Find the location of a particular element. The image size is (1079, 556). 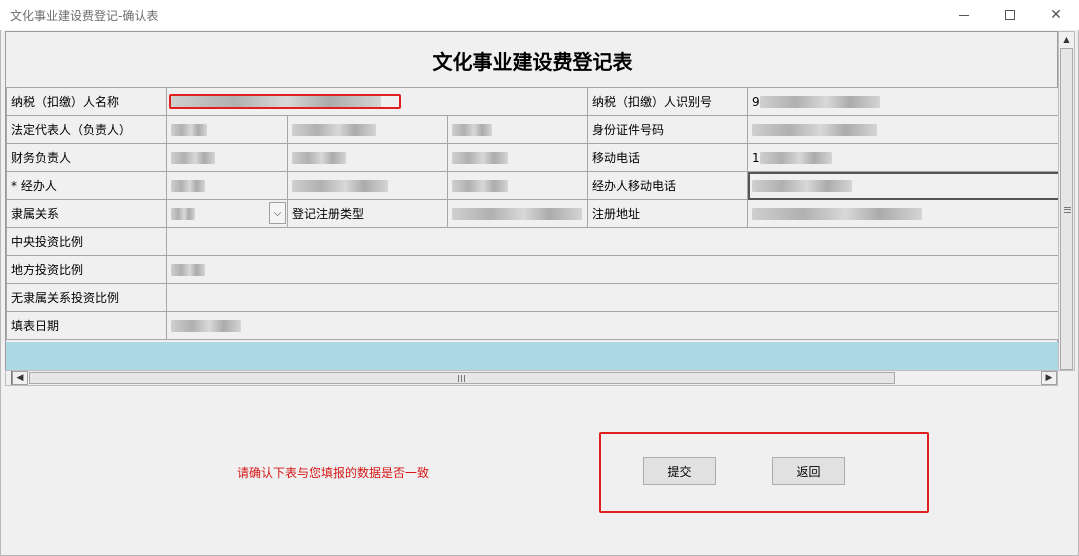

vertical-scroll-thumb is located at coordinates (1066, 209).